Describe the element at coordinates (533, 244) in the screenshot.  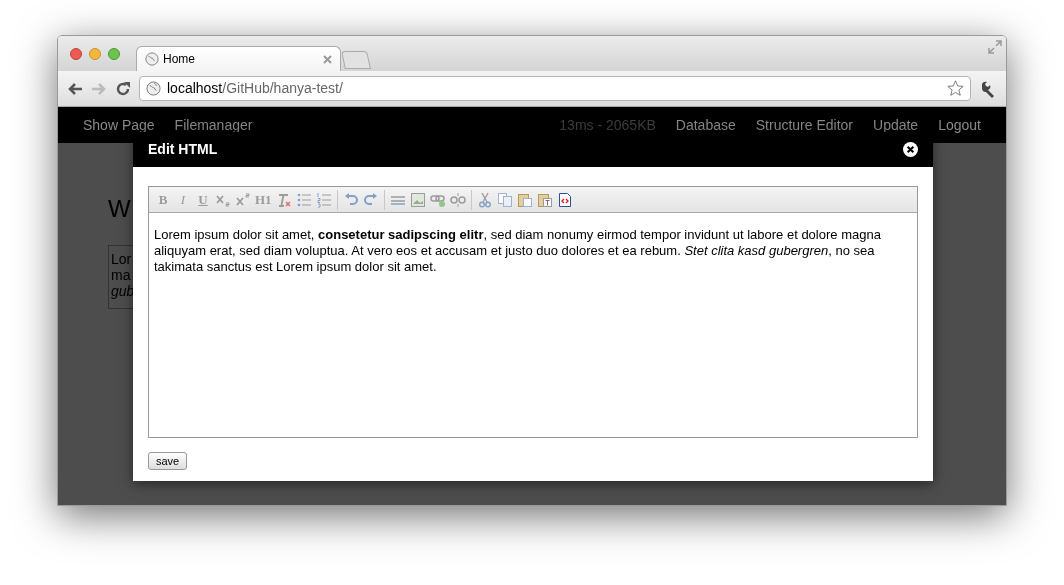
I see `editor-text: Lorem ipsum dolor sit amet, consetetur sadipscing elitr, sed diam nonumy eirmod tempor invidunt ut labore et dolore magna aliquyam erat, sed diam voluptua. At vero eos et accusam et justo duo dolores et ea rebum. Stet clita kasd gubergren, no sea takimata sanctus est Lorem ipsum dolor sit amet.` at that location.